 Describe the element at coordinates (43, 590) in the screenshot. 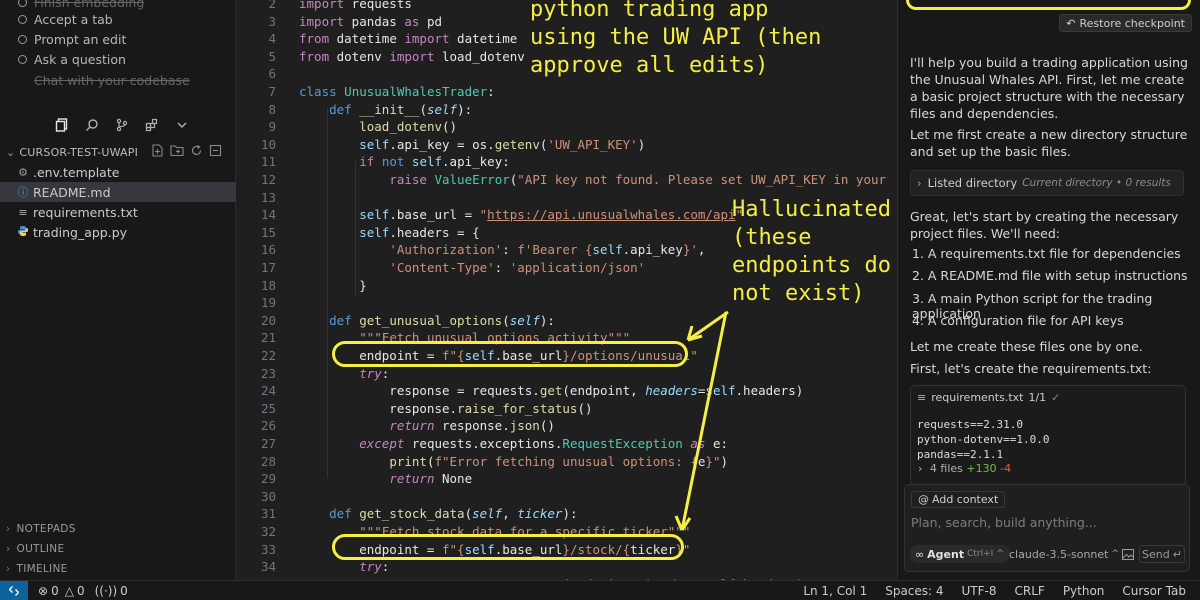

I see `error-icon: ⊗` at that location.